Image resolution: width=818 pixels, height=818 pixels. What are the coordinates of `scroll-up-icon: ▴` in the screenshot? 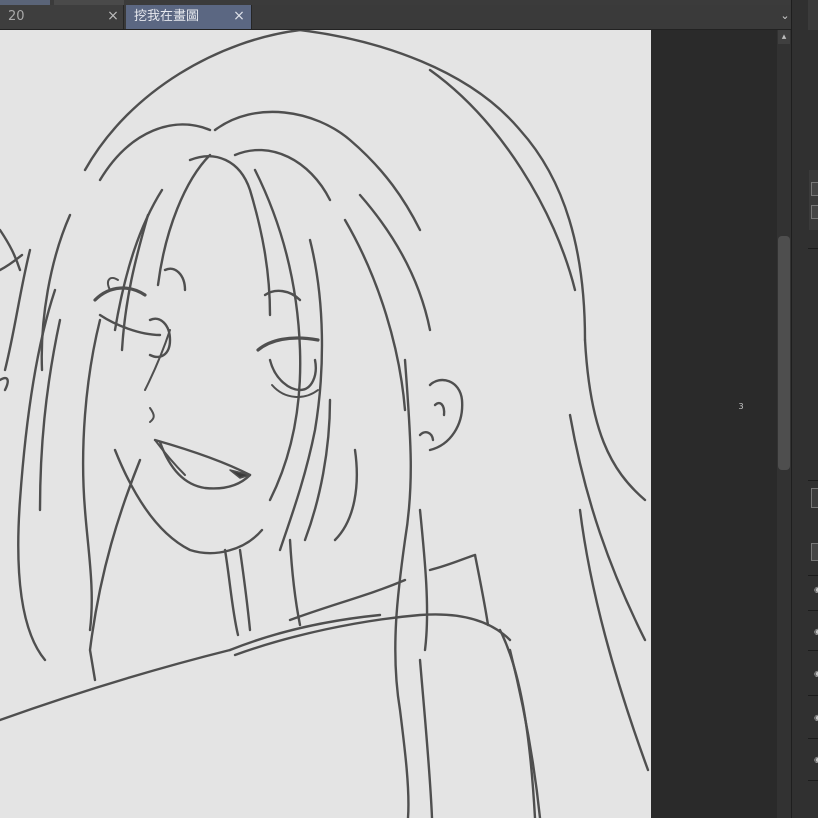 It's located at (784, 37).